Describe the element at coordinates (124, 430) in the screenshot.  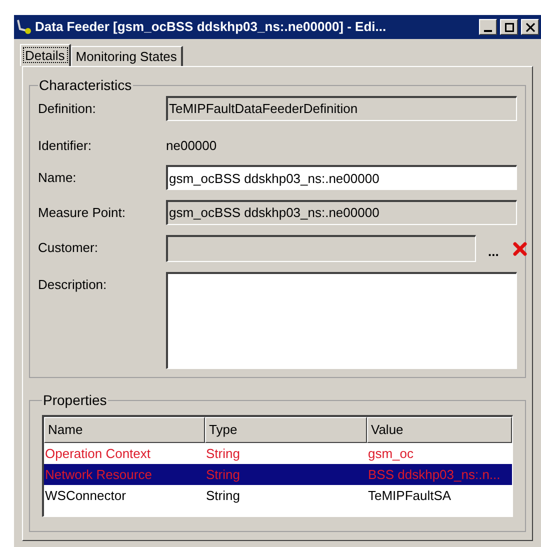
I see `column-header: Name` at that location.